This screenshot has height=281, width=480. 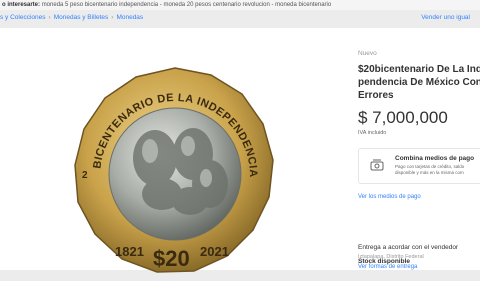 What do you see at coordinates (21, 5) in the screenshot?
I see `related-searches-label: o interesarte:` at bounding box center [21, 5].